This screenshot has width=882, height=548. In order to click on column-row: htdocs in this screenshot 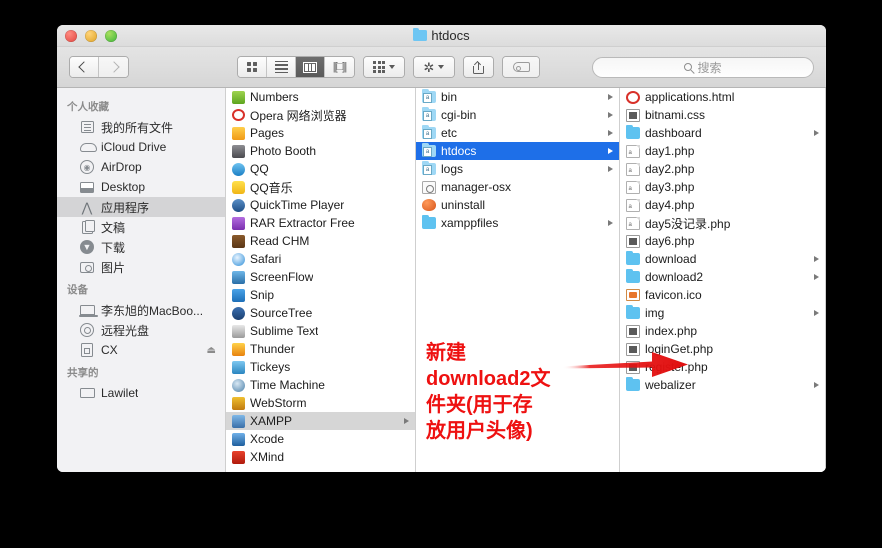, I will do `click(517, 151)`.